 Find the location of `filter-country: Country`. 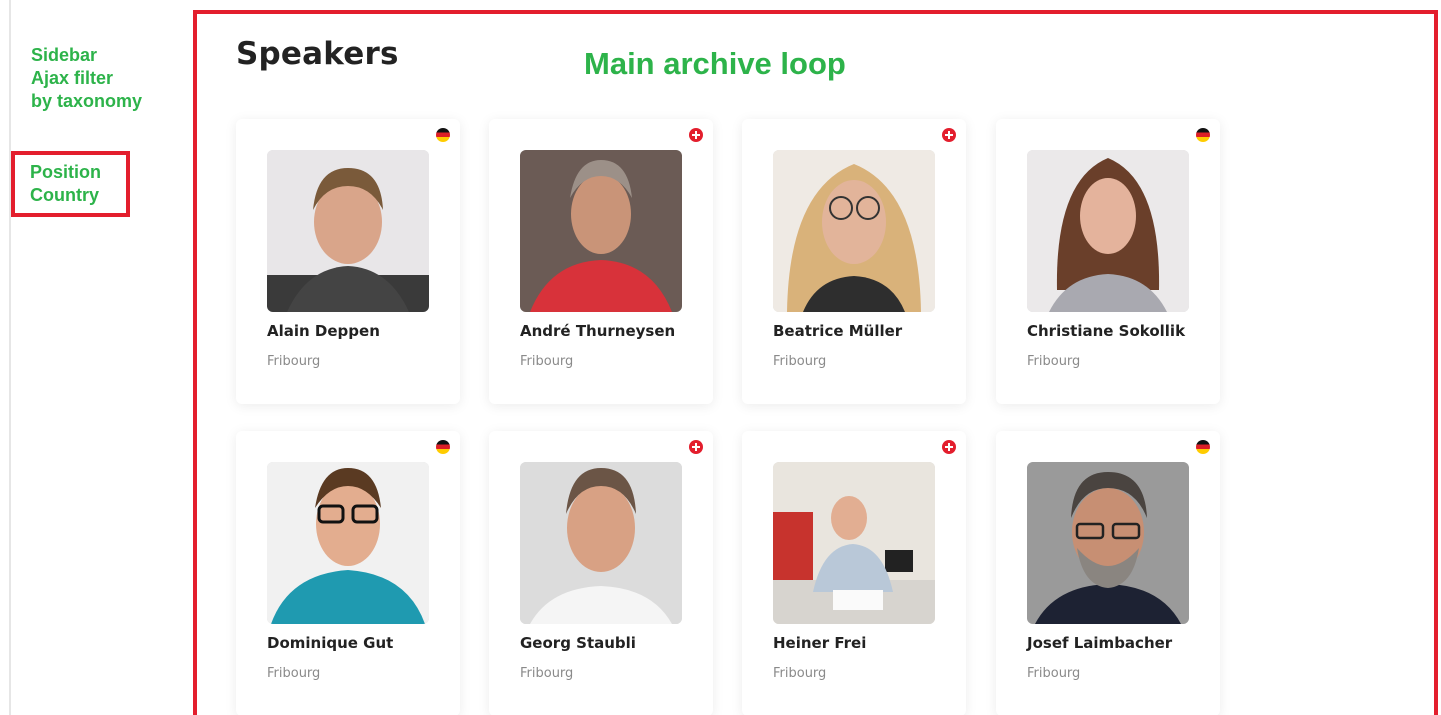

filter-country: Country is located at coordinates (78, 195).